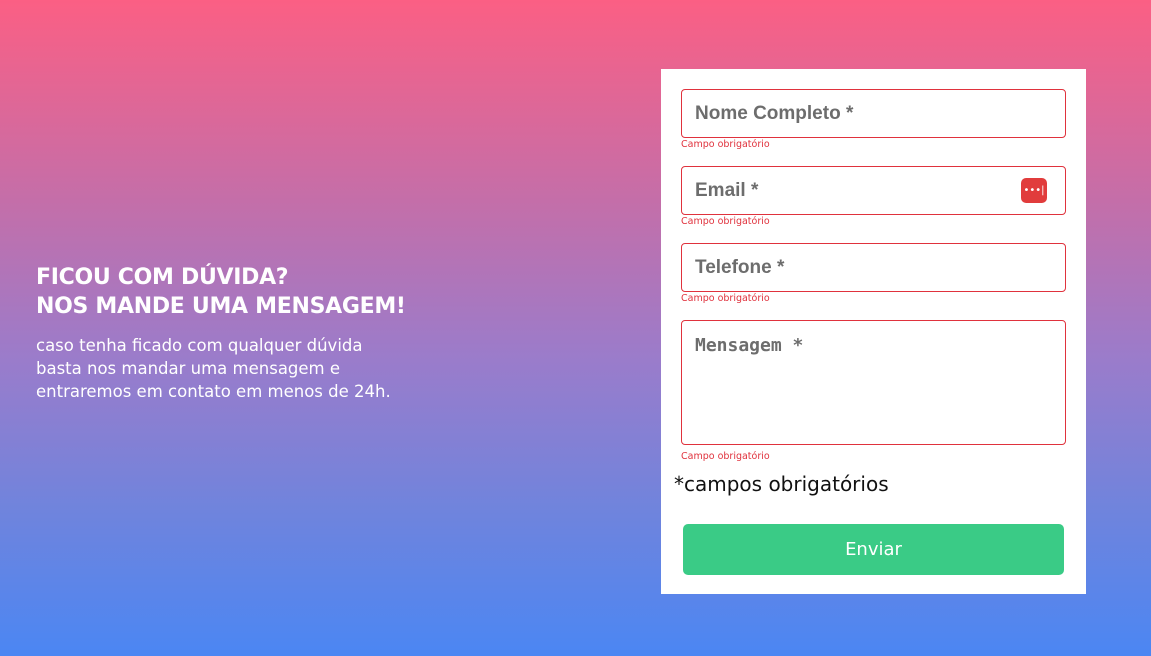 Image resolution: width=1151 pixels, height=656 pixels. I want to click on name-error: Campo obrigatório, so click(725, 144).